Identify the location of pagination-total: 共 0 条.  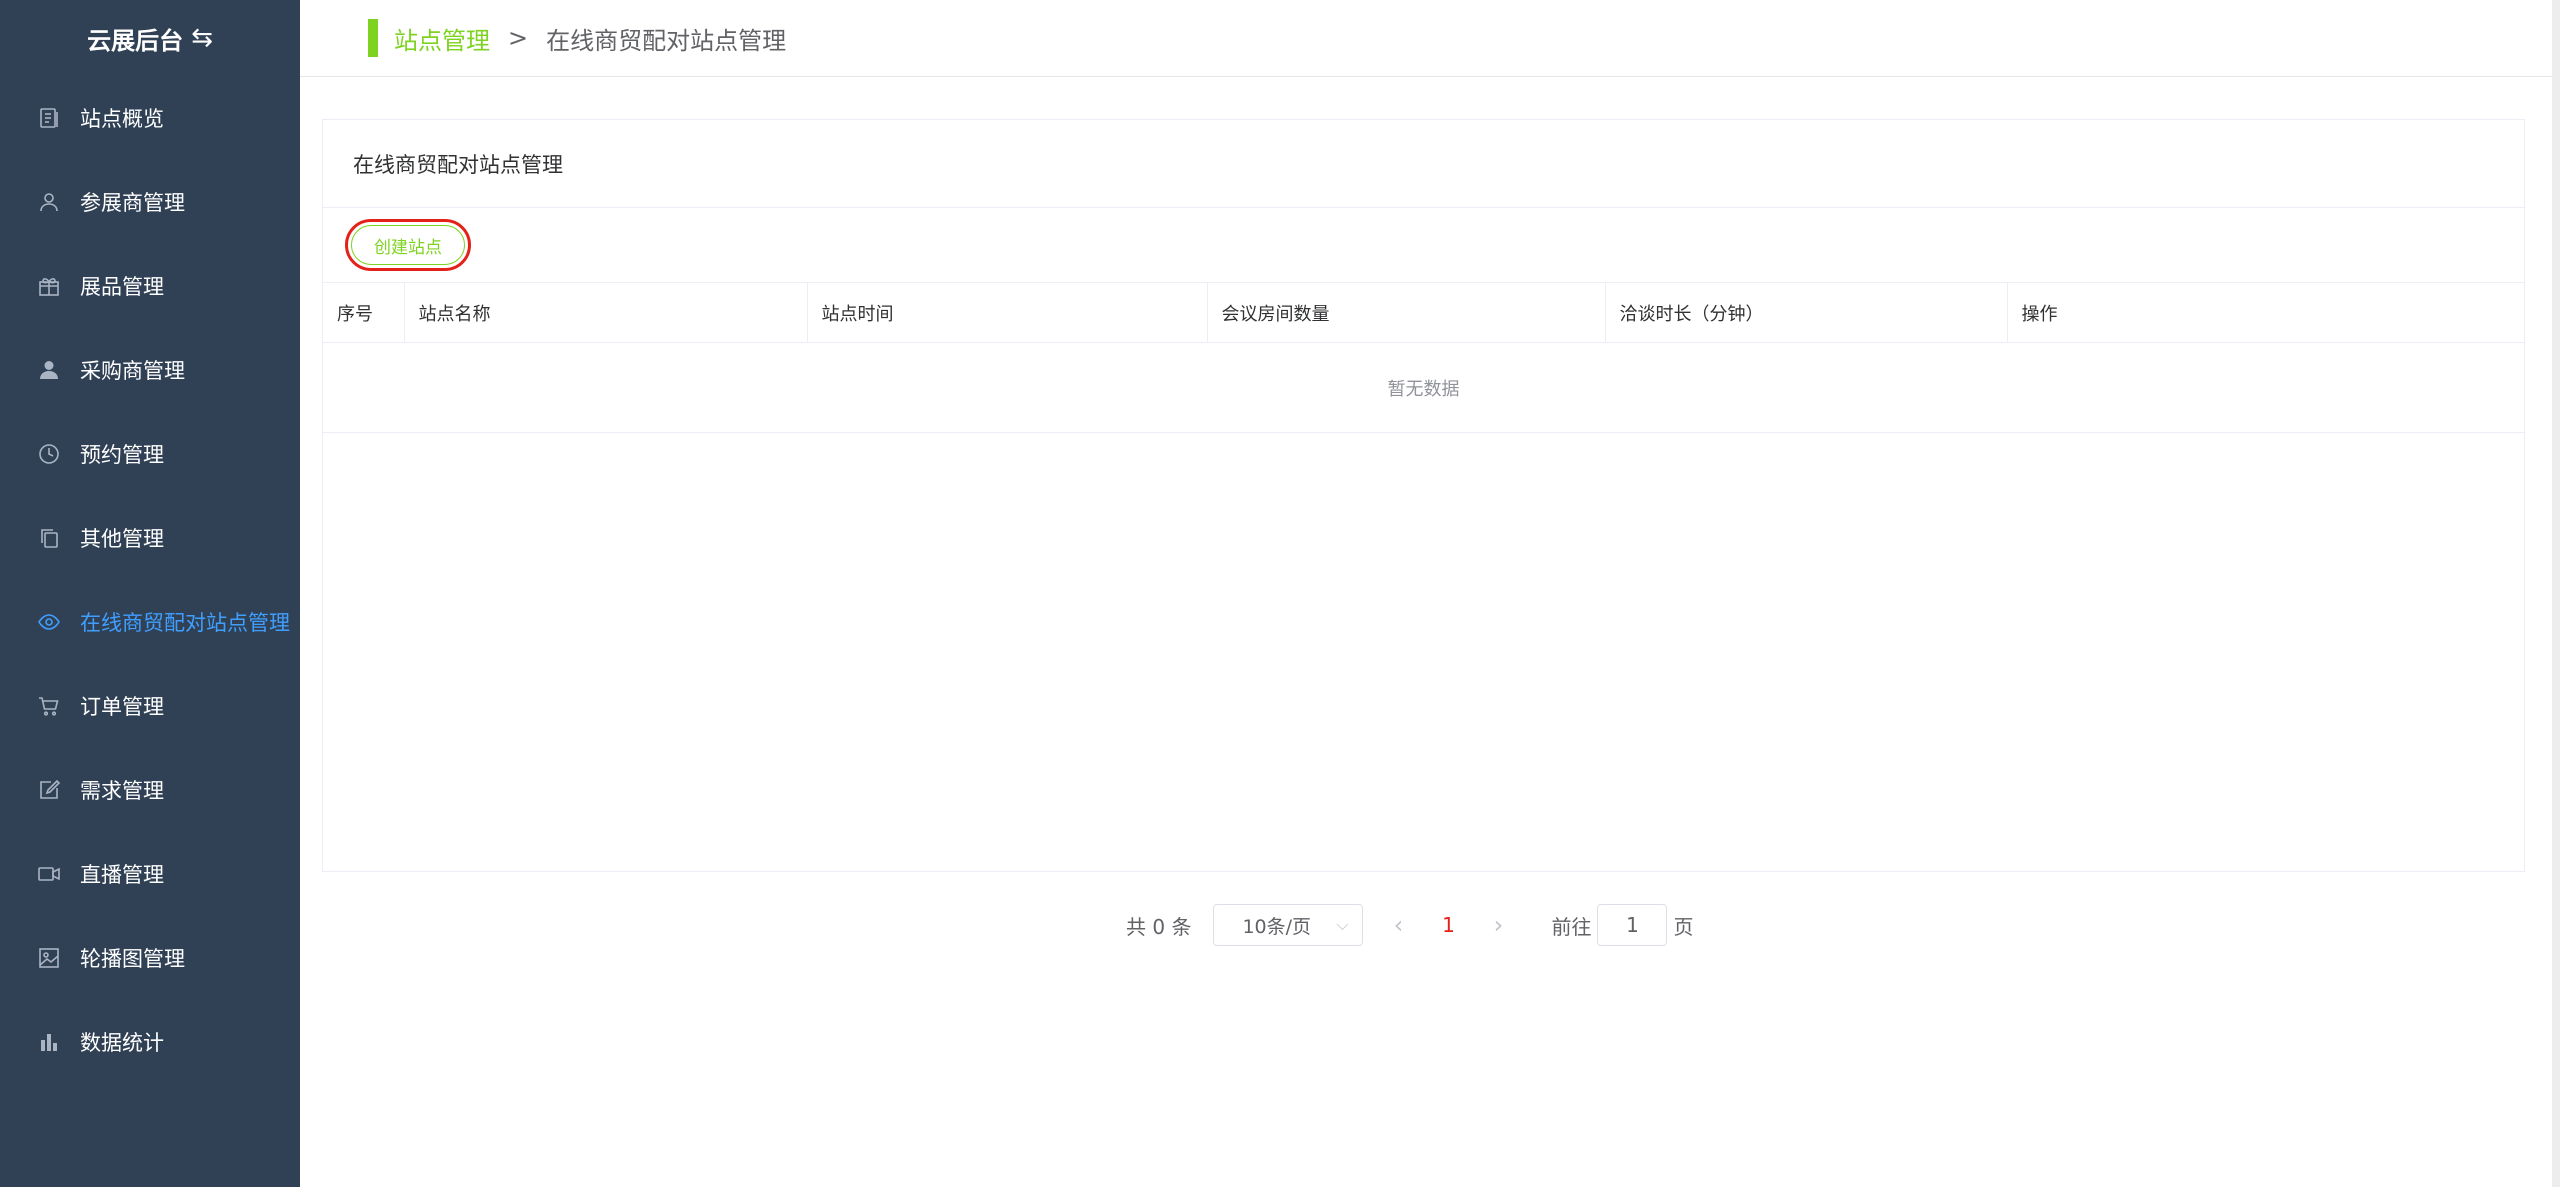
(1159, 926).